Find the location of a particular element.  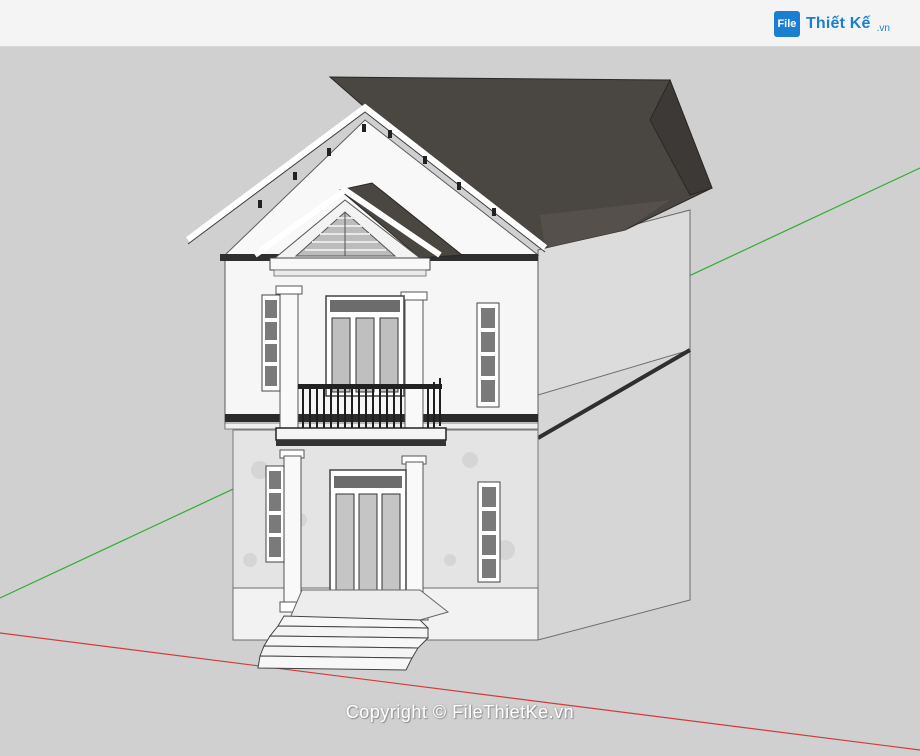

dormer-beam-top is located at coordinates (350, 273).